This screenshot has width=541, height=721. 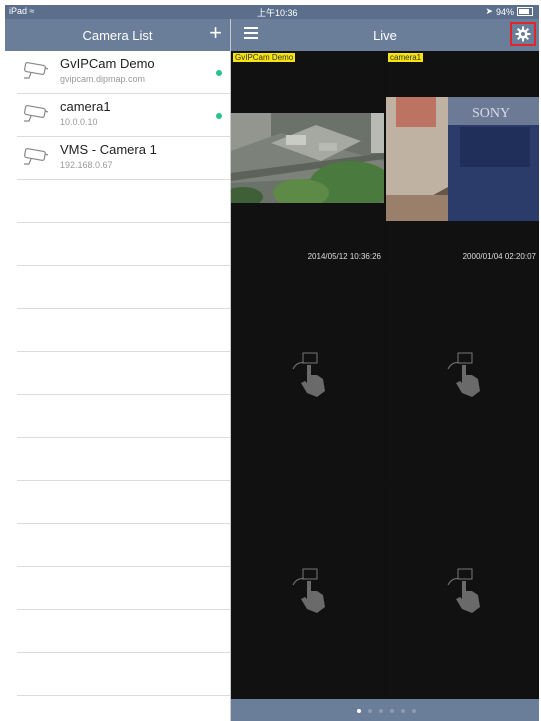 What do you see at coordinates (277, 13) in the screenshot?
I see `status-time: 上午10:36` at bounding box center [277, 13].